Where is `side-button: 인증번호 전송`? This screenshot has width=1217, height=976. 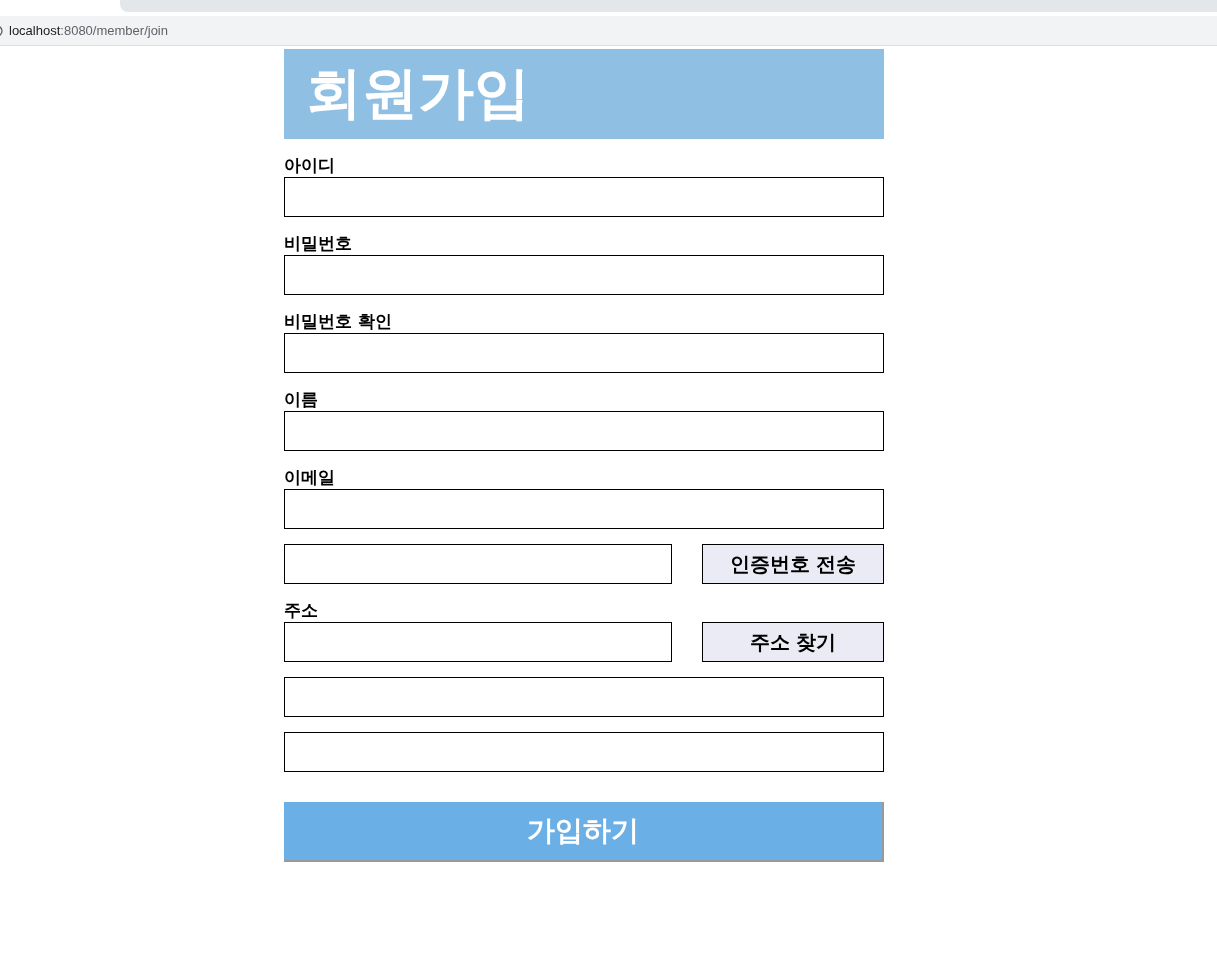 side-button: 인증번호 전송 is located at coordinates (793, 564).